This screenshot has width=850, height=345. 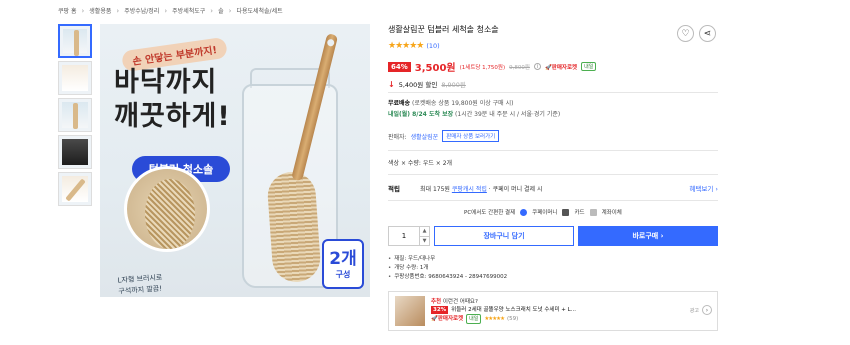 What do you see at coordinates (524, 212) in the screenshot?
I see `coupay-icon` at bounding box center [524, 212].